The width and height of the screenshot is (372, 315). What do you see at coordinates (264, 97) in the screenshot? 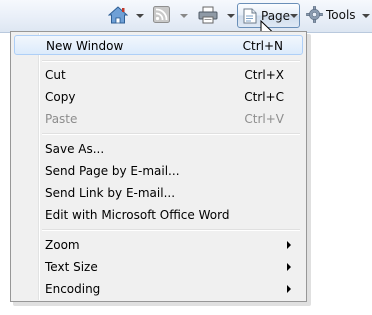
I see `menu-item-shortcut: Ctrl+C` at bounding box center [264, 97].